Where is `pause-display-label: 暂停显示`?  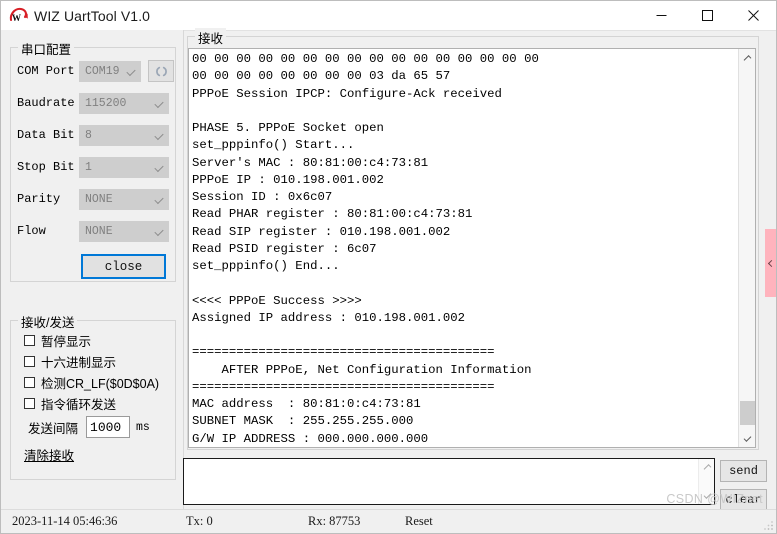
pause-display-label: 暂停显示 is located at coordinates (66, 341).